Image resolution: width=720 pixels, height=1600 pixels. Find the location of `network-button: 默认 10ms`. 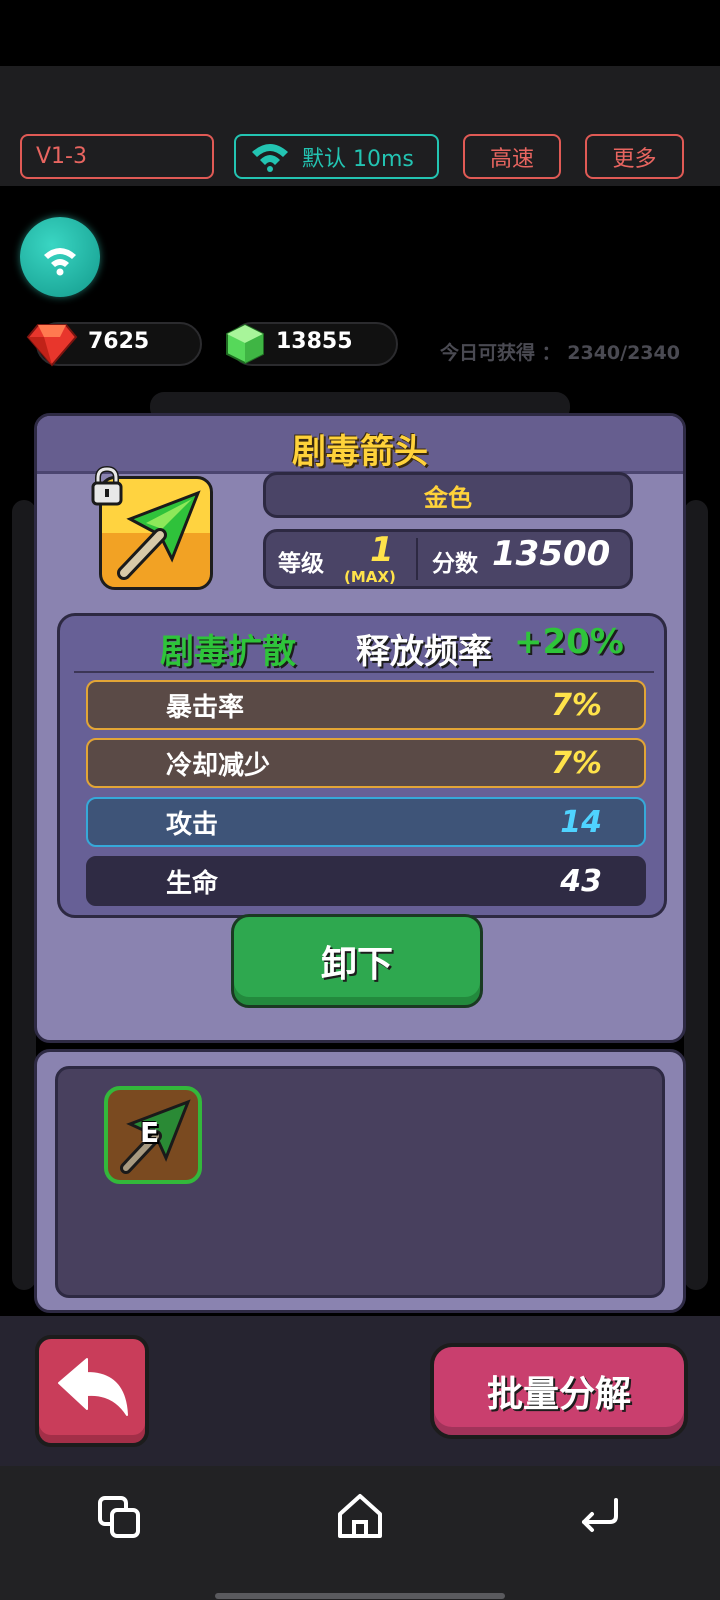

network-button: 默认 10ms is located at coordinates (336, 156).